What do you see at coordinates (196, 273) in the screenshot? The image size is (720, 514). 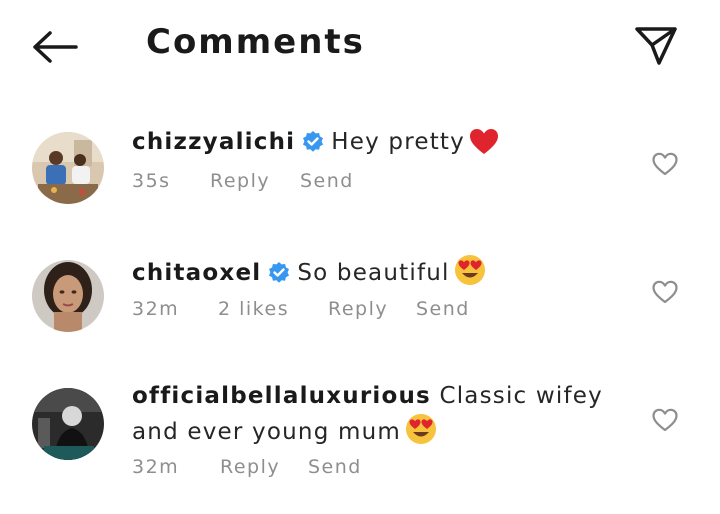 I see `comment-username: chitaoxel` at bounding box center [196, 273].